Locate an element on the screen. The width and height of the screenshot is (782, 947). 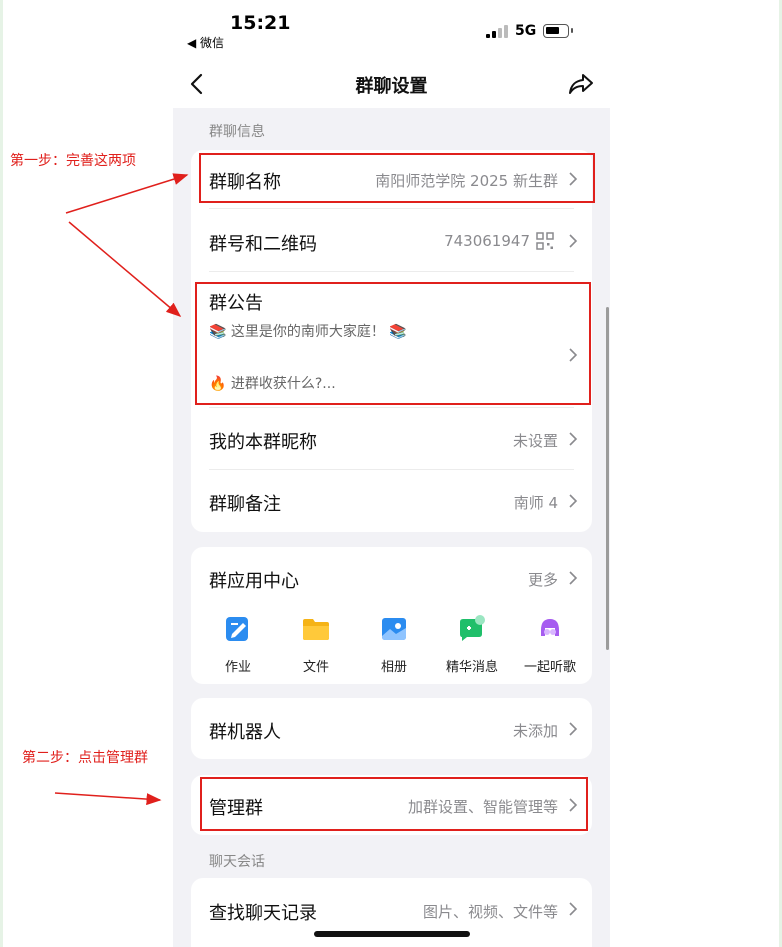
bot-value: 未添加 is located at coordinates (535, 731).